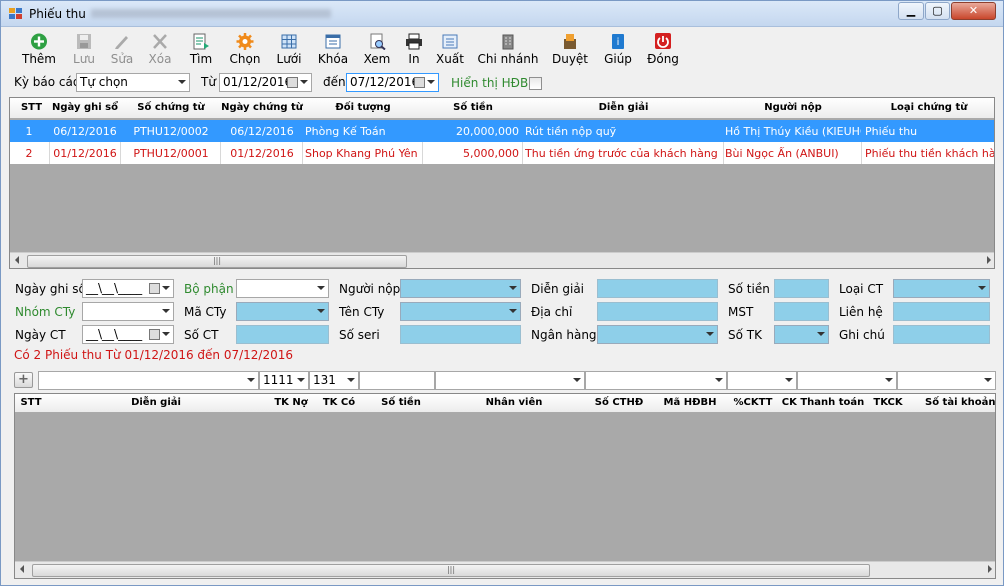  I want to click on calendar-icon, so click(419, 82).